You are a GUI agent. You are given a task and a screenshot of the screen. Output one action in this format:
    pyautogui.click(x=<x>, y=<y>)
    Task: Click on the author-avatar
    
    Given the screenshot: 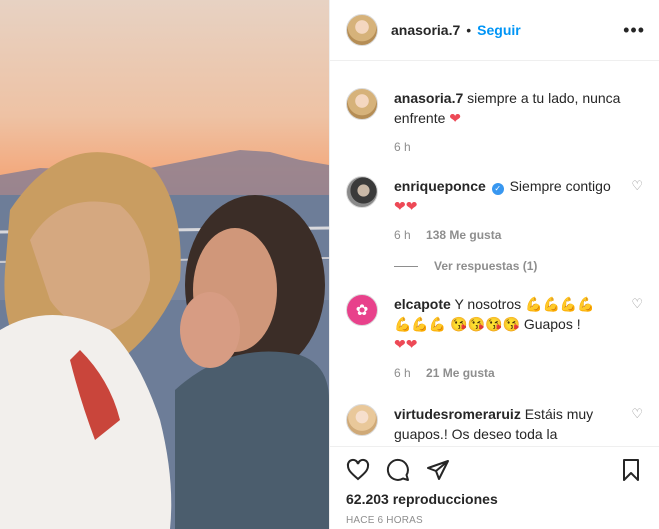 What is the action you would take?
    pyautogui.click(x=362, y=30)
    